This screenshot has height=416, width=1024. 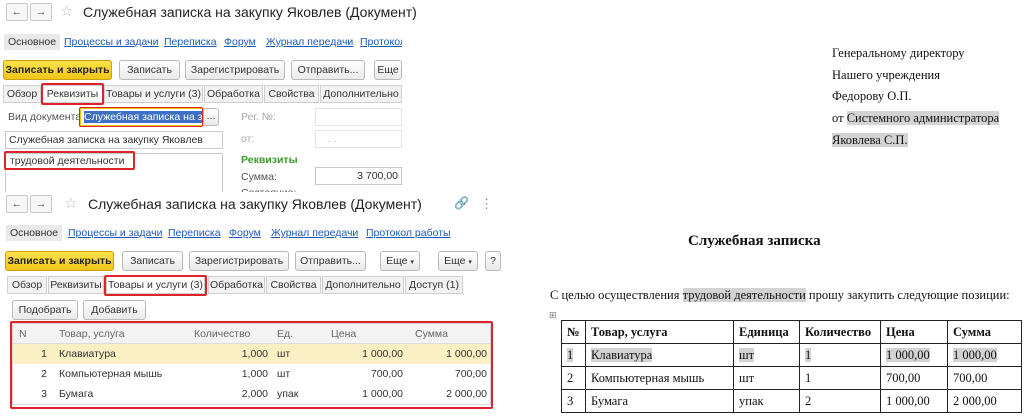 I want to click on doc-cell: Клавиатура, so click(x=659, y=355).